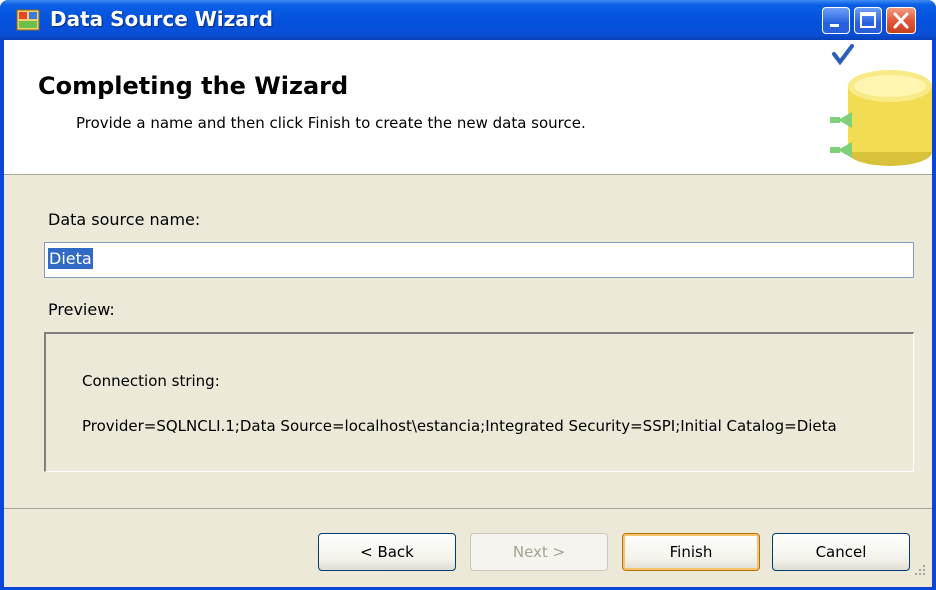 The width and height of the screenshot is (936, 590). Describe the element at coordinates (836, 20) in the screenshot. I see `minimize-button` at that location.